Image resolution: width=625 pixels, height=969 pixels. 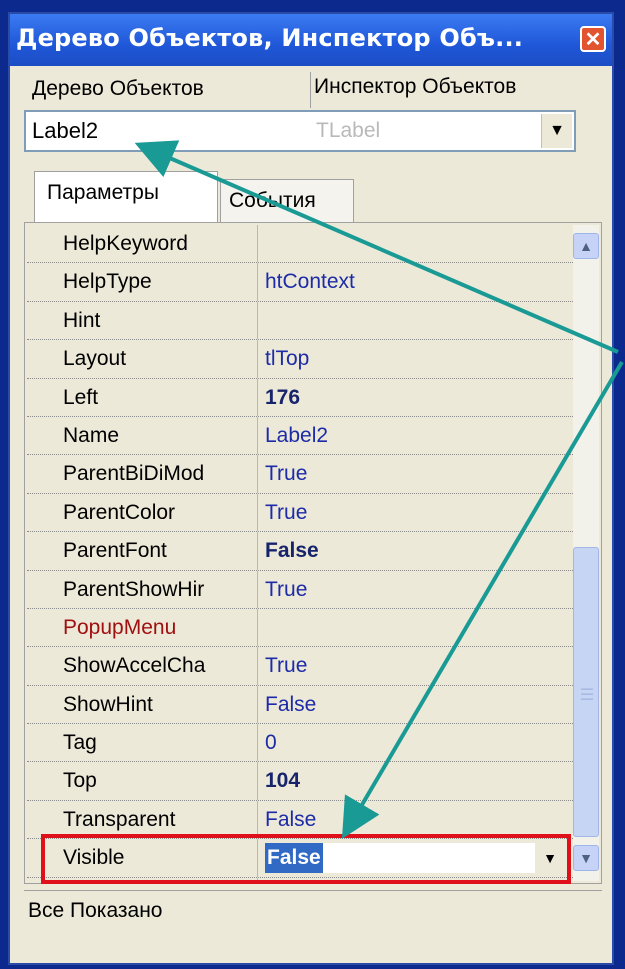 I want to click on property-row: Top 104, so click(x=300, y=781).